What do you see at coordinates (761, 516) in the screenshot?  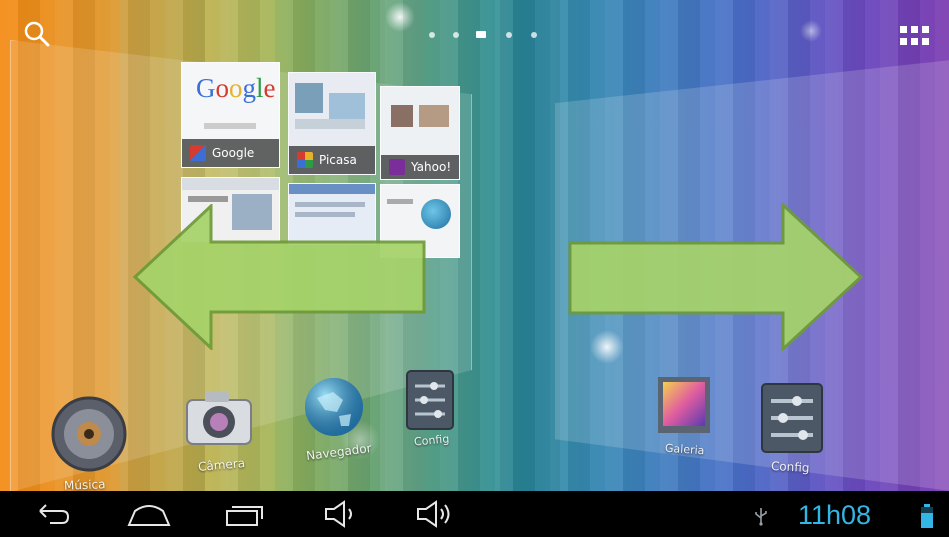 I see `usb-icon` at bounding box center [761, 516].